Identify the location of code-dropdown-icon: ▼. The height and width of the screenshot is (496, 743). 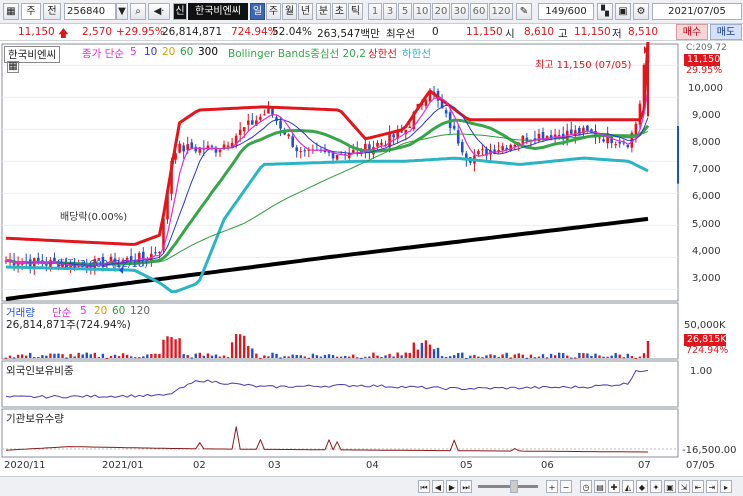
(122, 11).